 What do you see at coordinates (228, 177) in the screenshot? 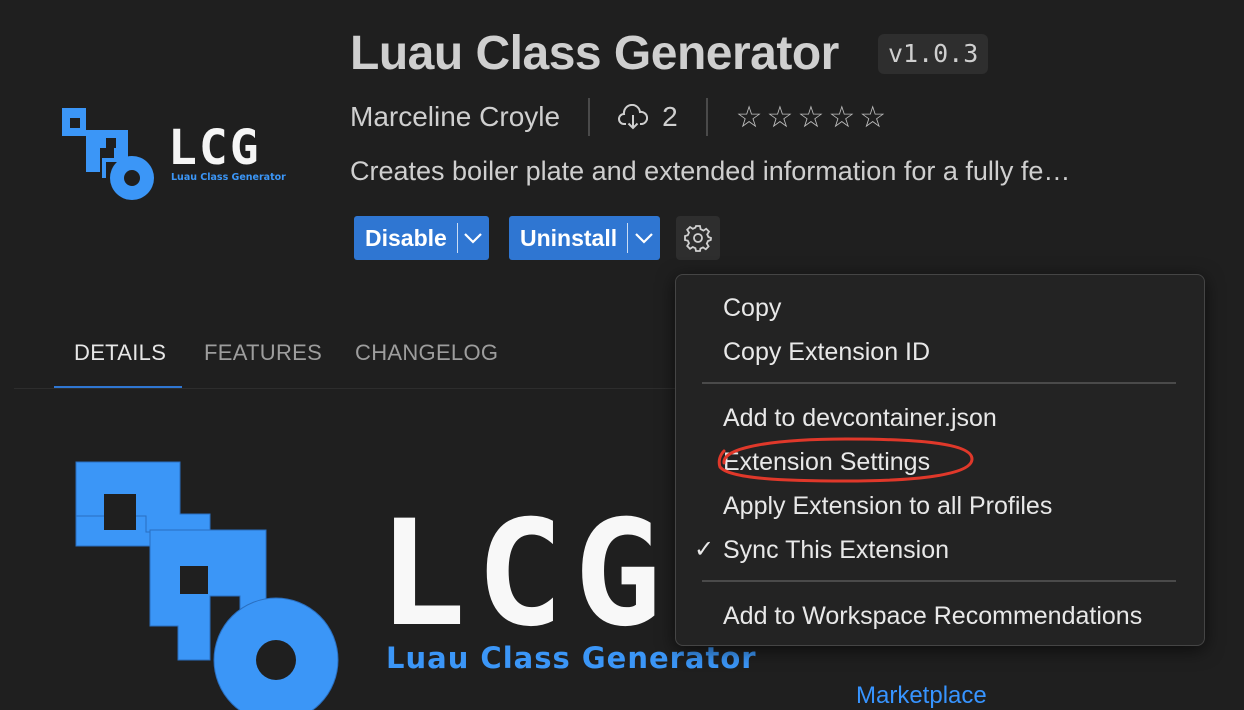
I see `logo-tagline: Luau Class Generator` at bounding box center [228, 177].